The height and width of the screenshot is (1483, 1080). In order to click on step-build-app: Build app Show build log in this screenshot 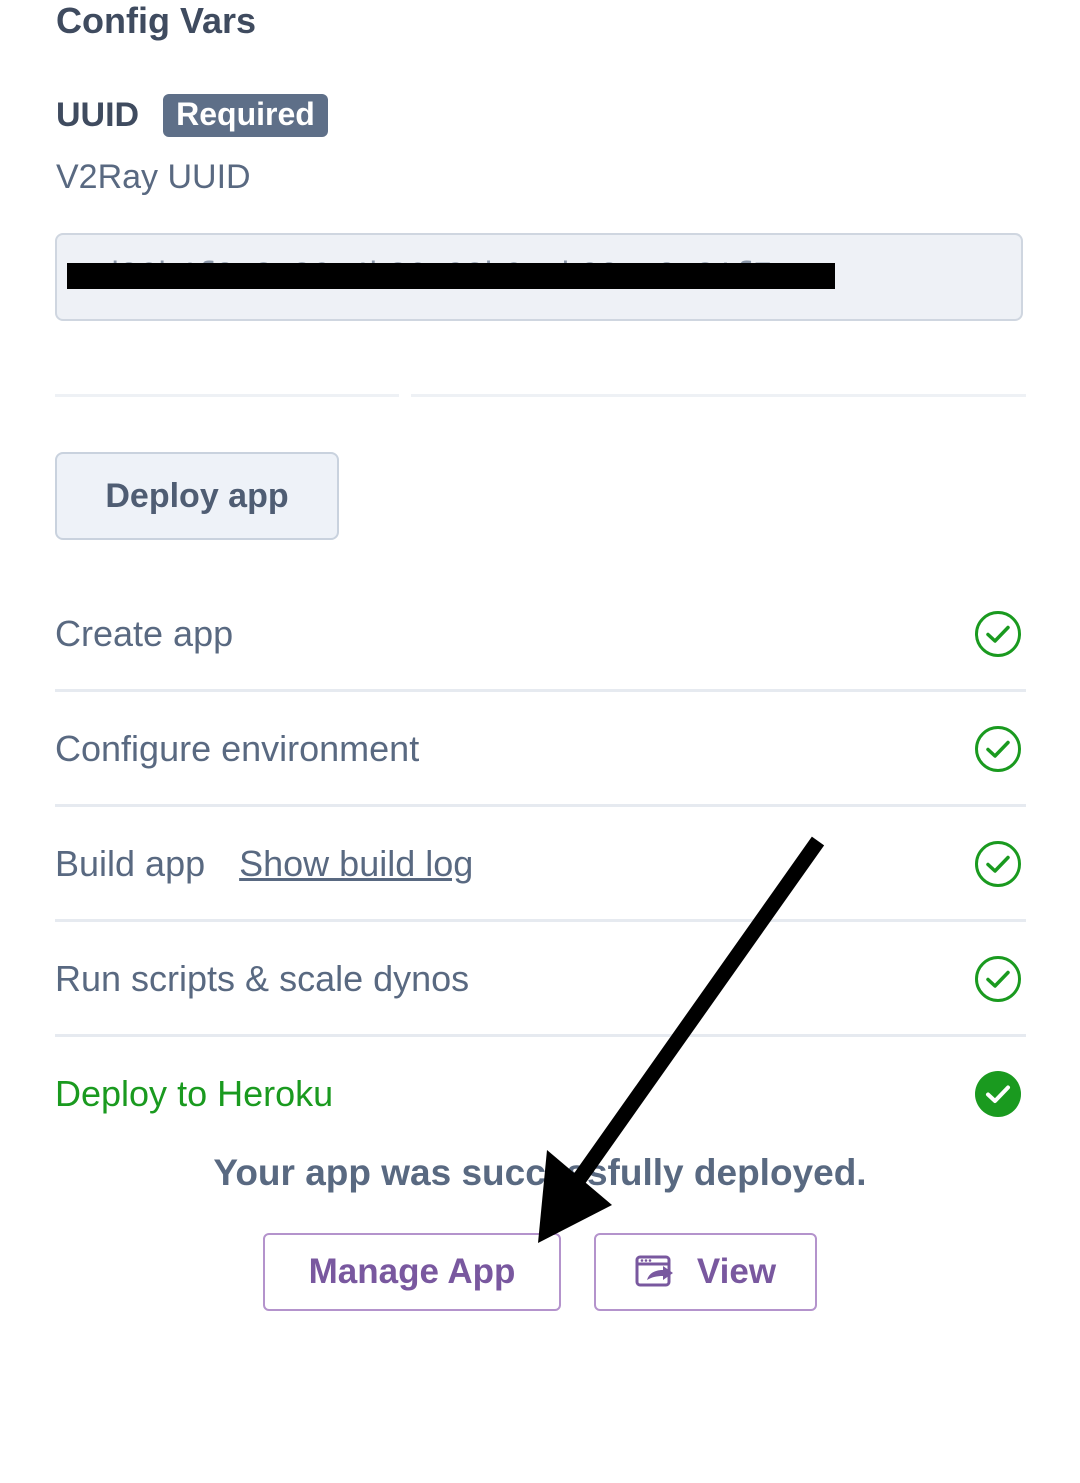, I will do `click(540, 865)`.